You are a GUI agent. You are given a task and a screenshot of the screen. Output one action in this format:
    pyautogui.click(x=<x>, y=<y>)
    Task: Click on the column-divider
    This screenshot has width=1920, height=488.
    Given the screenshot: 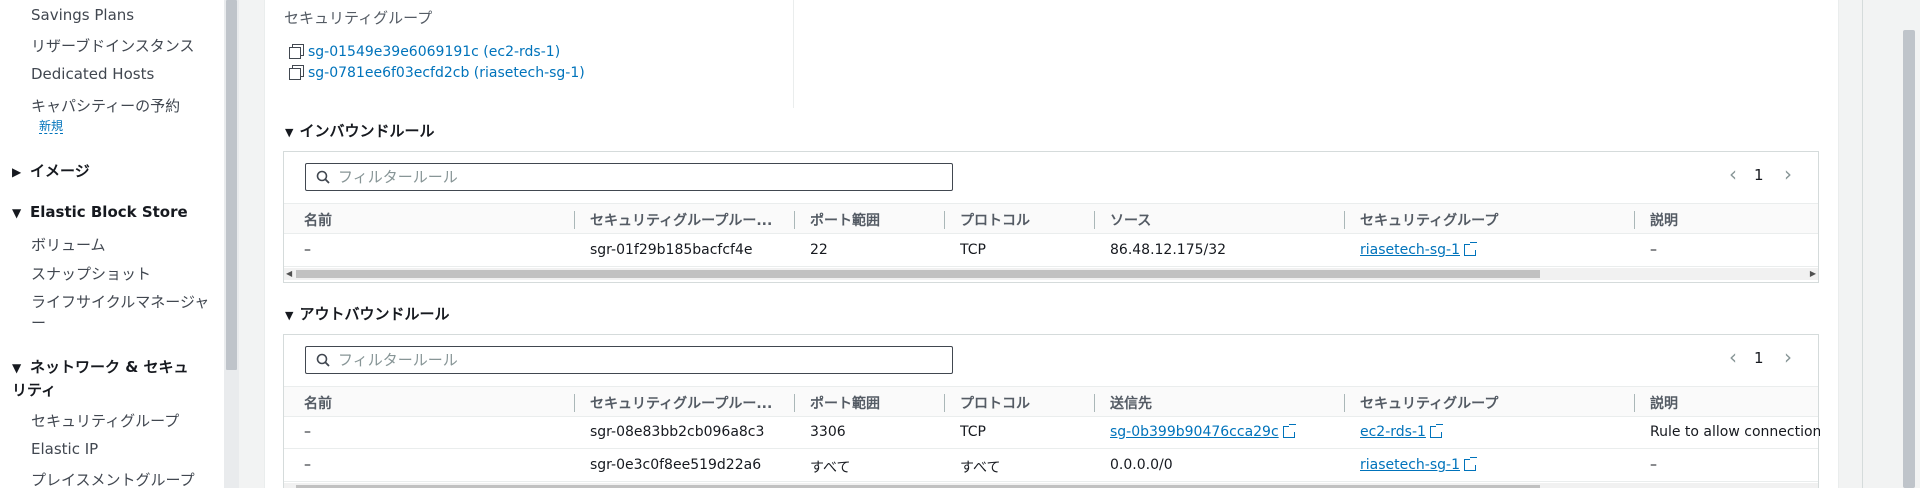 What is the action you would take?
    pyautogui.click(x=793, y=54)
    